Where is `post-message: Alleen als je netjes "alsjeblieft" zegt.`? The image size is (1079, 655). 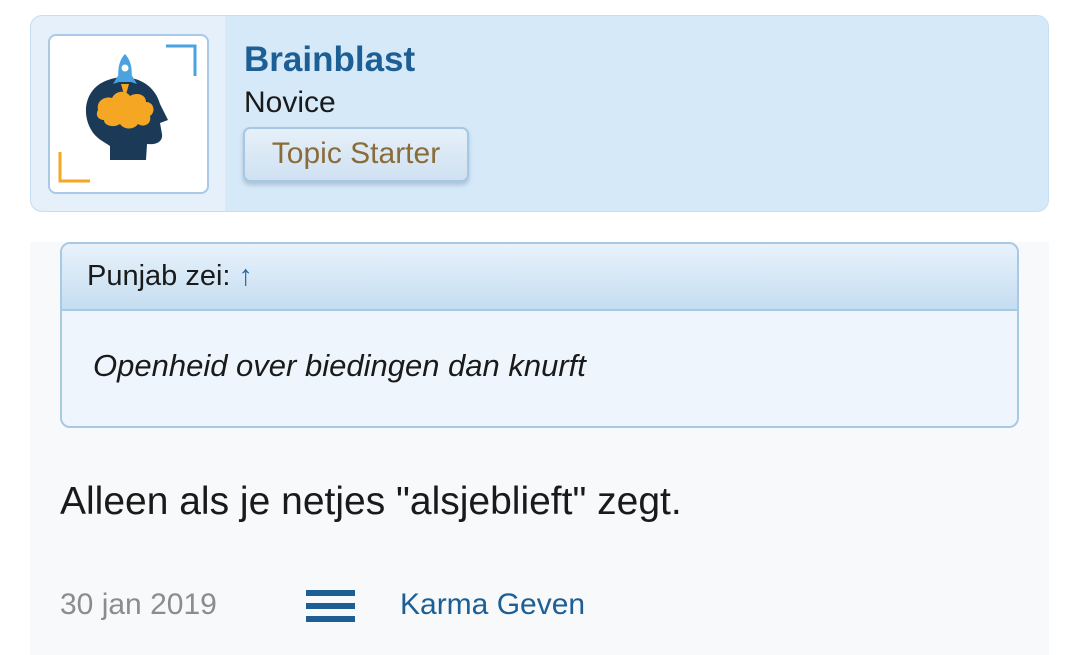 post-message: Alleen als je netjes "alsjeblieft" zegt. is located at coordinates (371, 501).